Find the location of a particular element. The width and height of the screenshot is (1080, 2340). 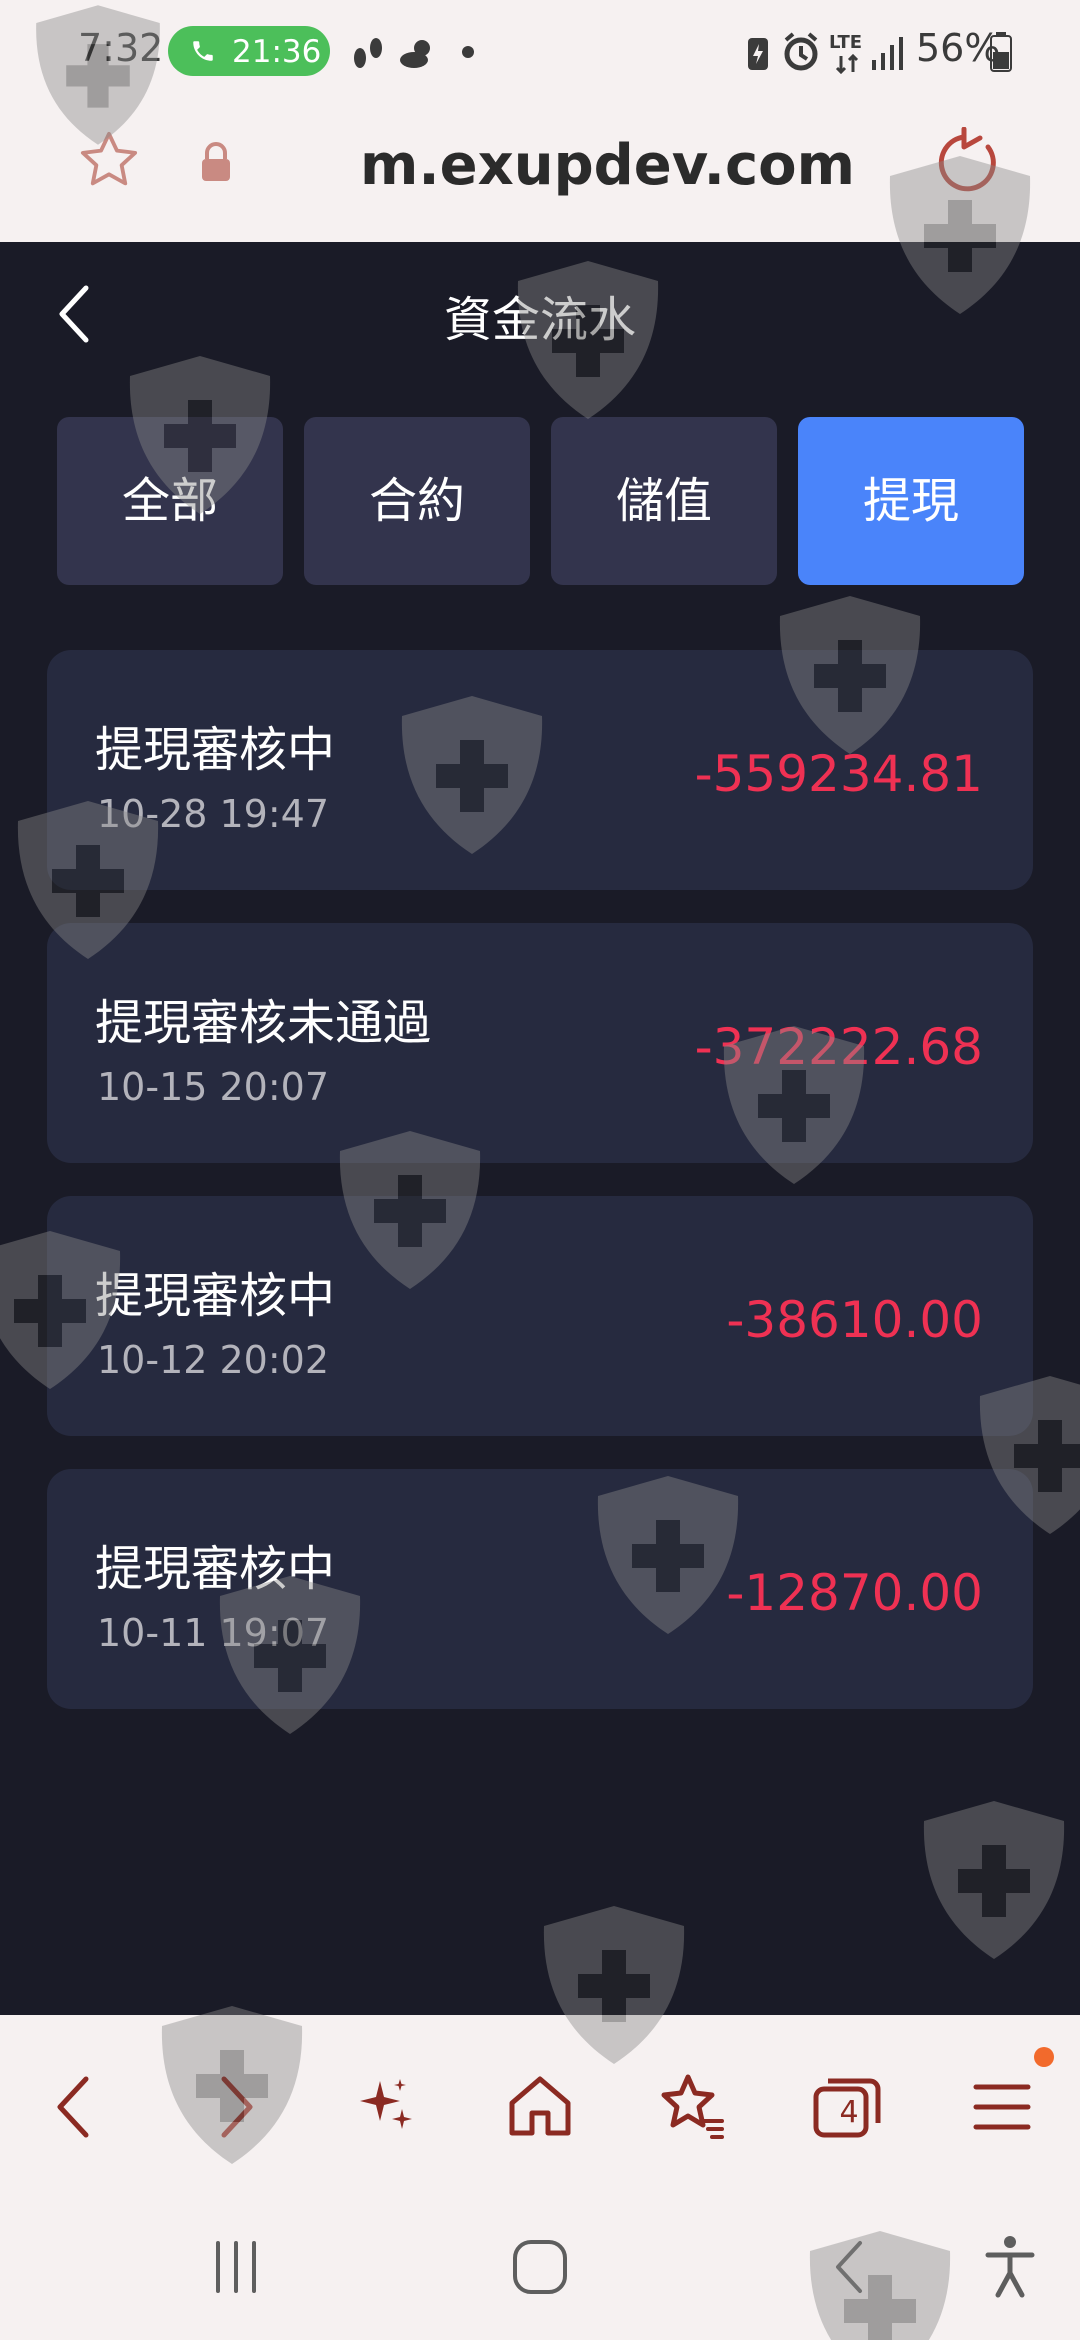

menu-icon is located at coordinates (1002, 2107).